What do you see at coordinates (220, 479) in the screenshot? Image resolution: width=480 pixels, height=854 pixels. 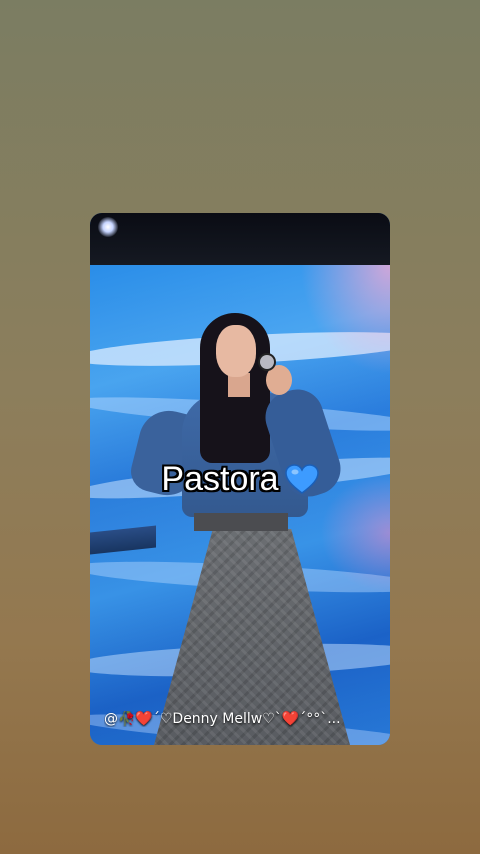 I see `caption-text: Pastora` at bounding box center [220, 479].